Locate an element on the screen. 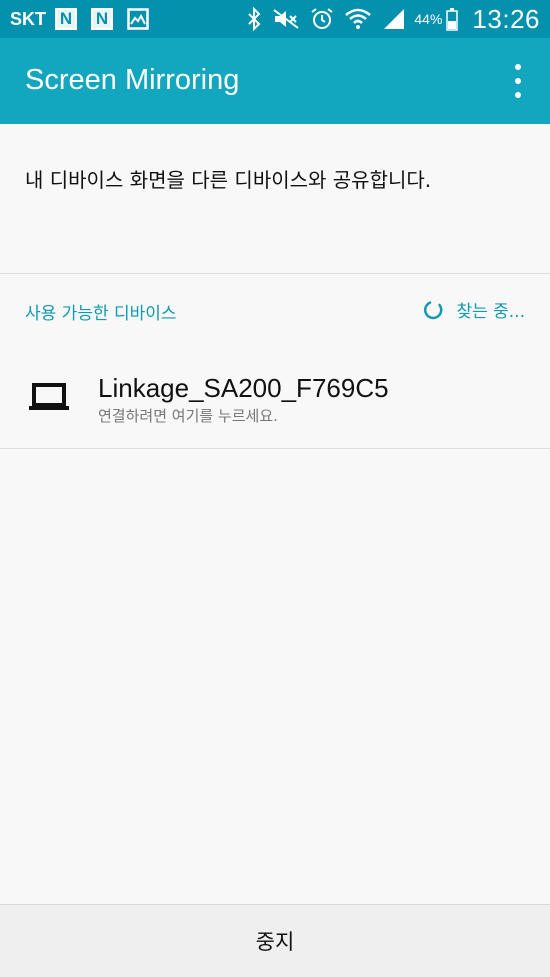 This screenshot has height=977, width=550. clock: 13:26 is located at coordinates (506, 18).